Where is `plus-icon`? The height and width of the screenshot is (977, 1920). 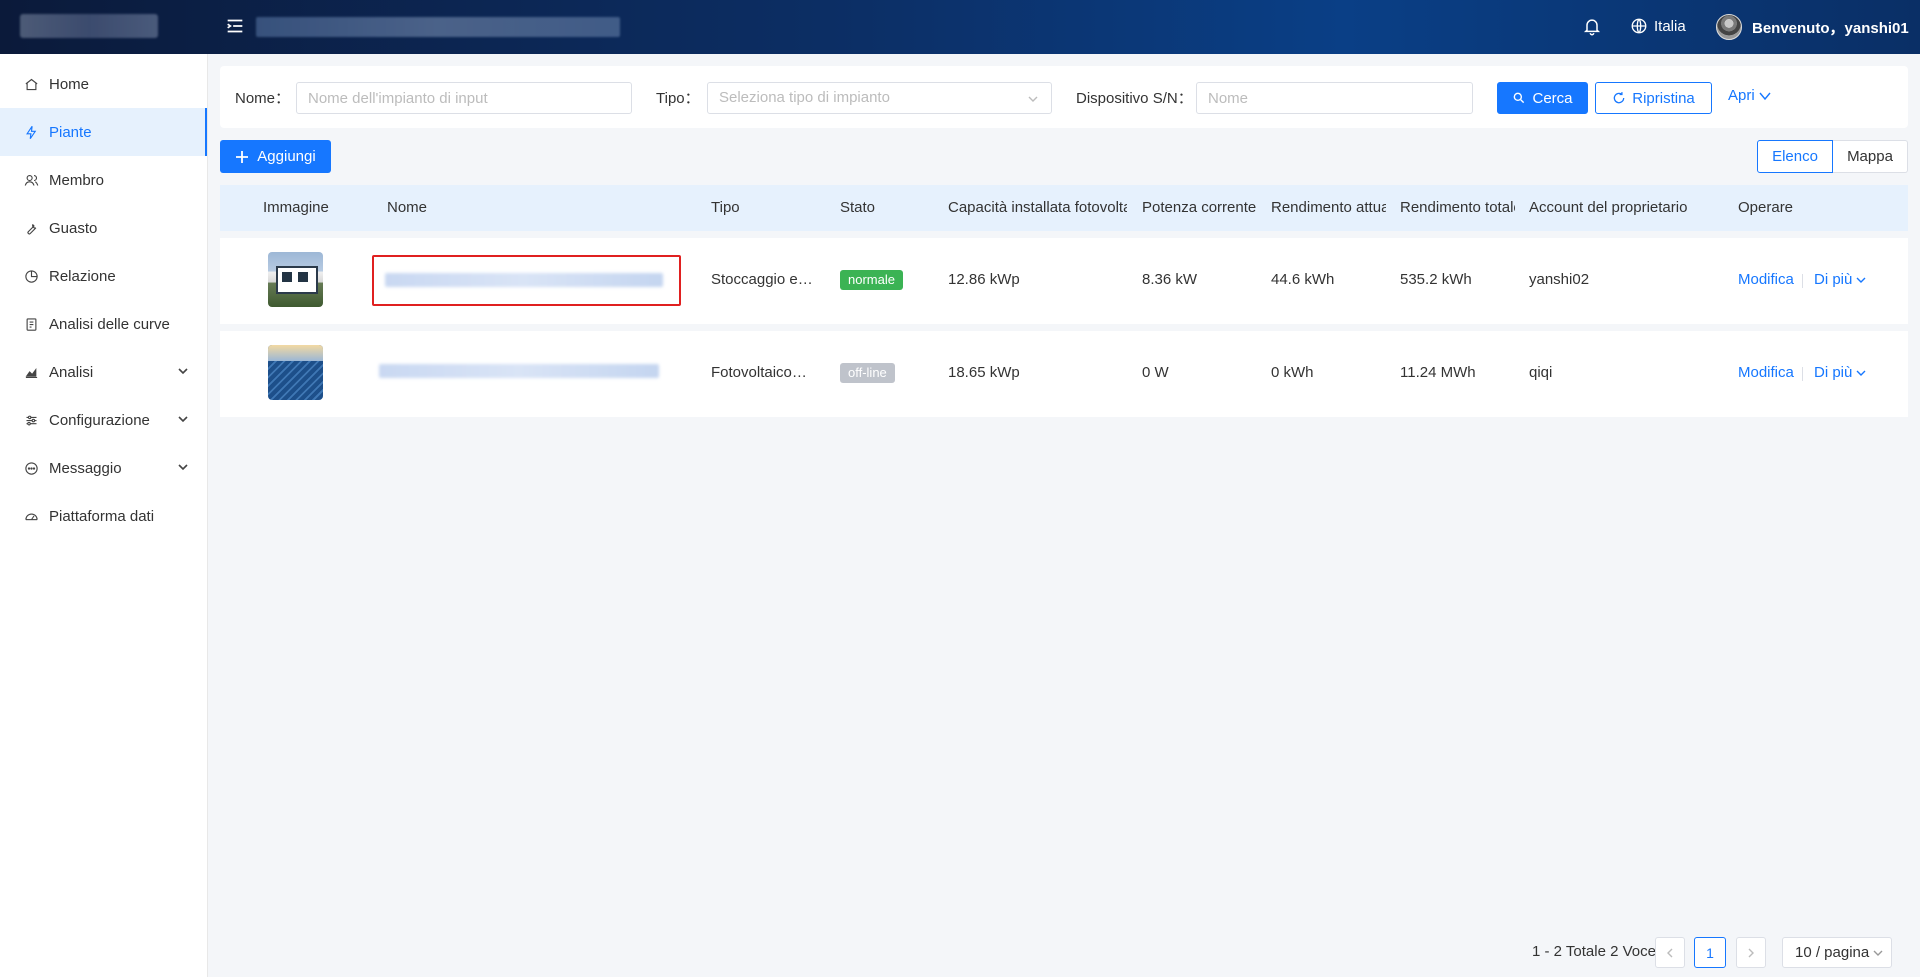 plus-icon is located at coordinates (242, 156).